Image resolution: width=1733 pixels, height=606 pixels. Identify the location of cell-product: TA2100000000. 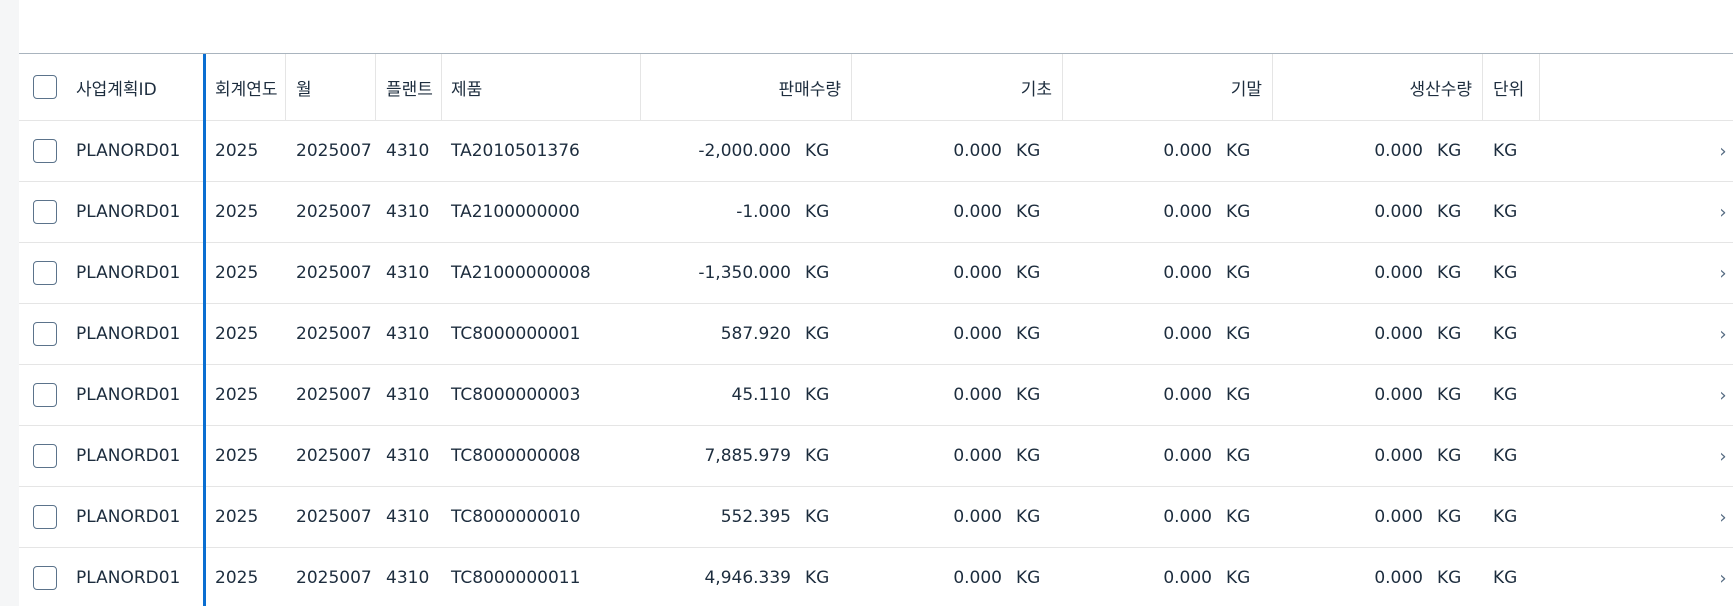
(515, 212).